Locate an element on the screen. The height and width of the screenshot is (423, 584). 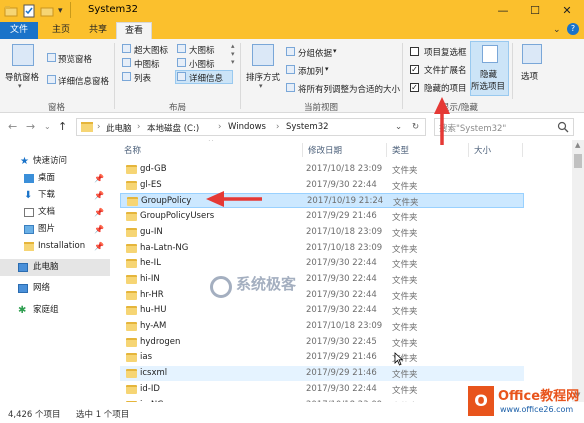
forward-button: → is located at coordinates (30, 126).